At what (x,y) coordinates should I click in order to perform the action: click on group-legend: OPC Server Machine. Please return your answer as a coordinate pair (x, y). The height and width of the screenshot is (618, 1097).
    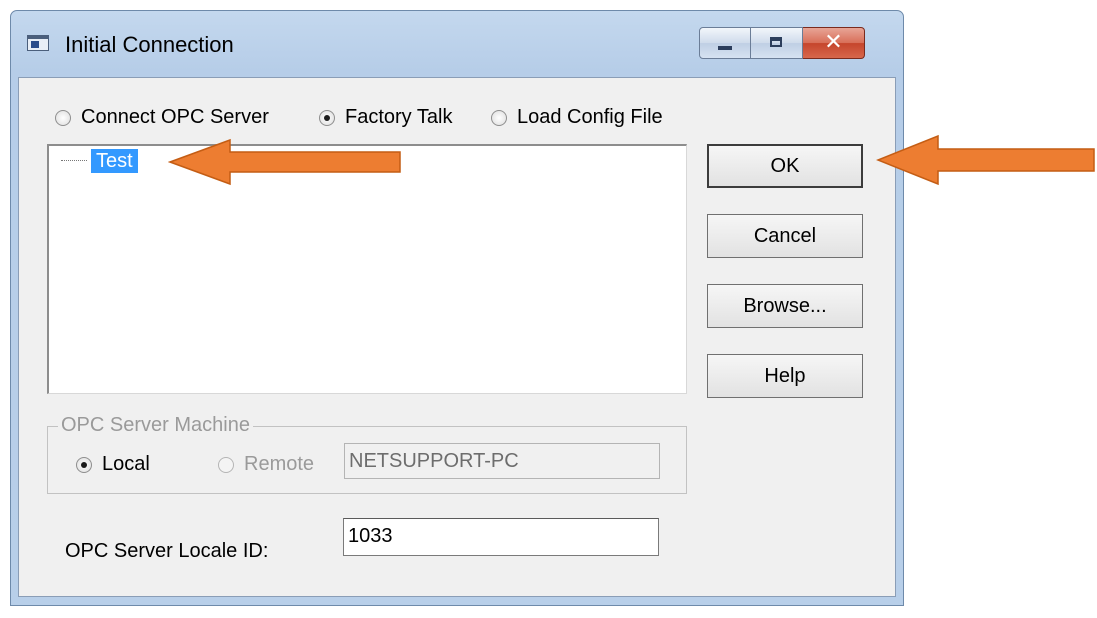
    Looking at the image, I should click on (155, 425).